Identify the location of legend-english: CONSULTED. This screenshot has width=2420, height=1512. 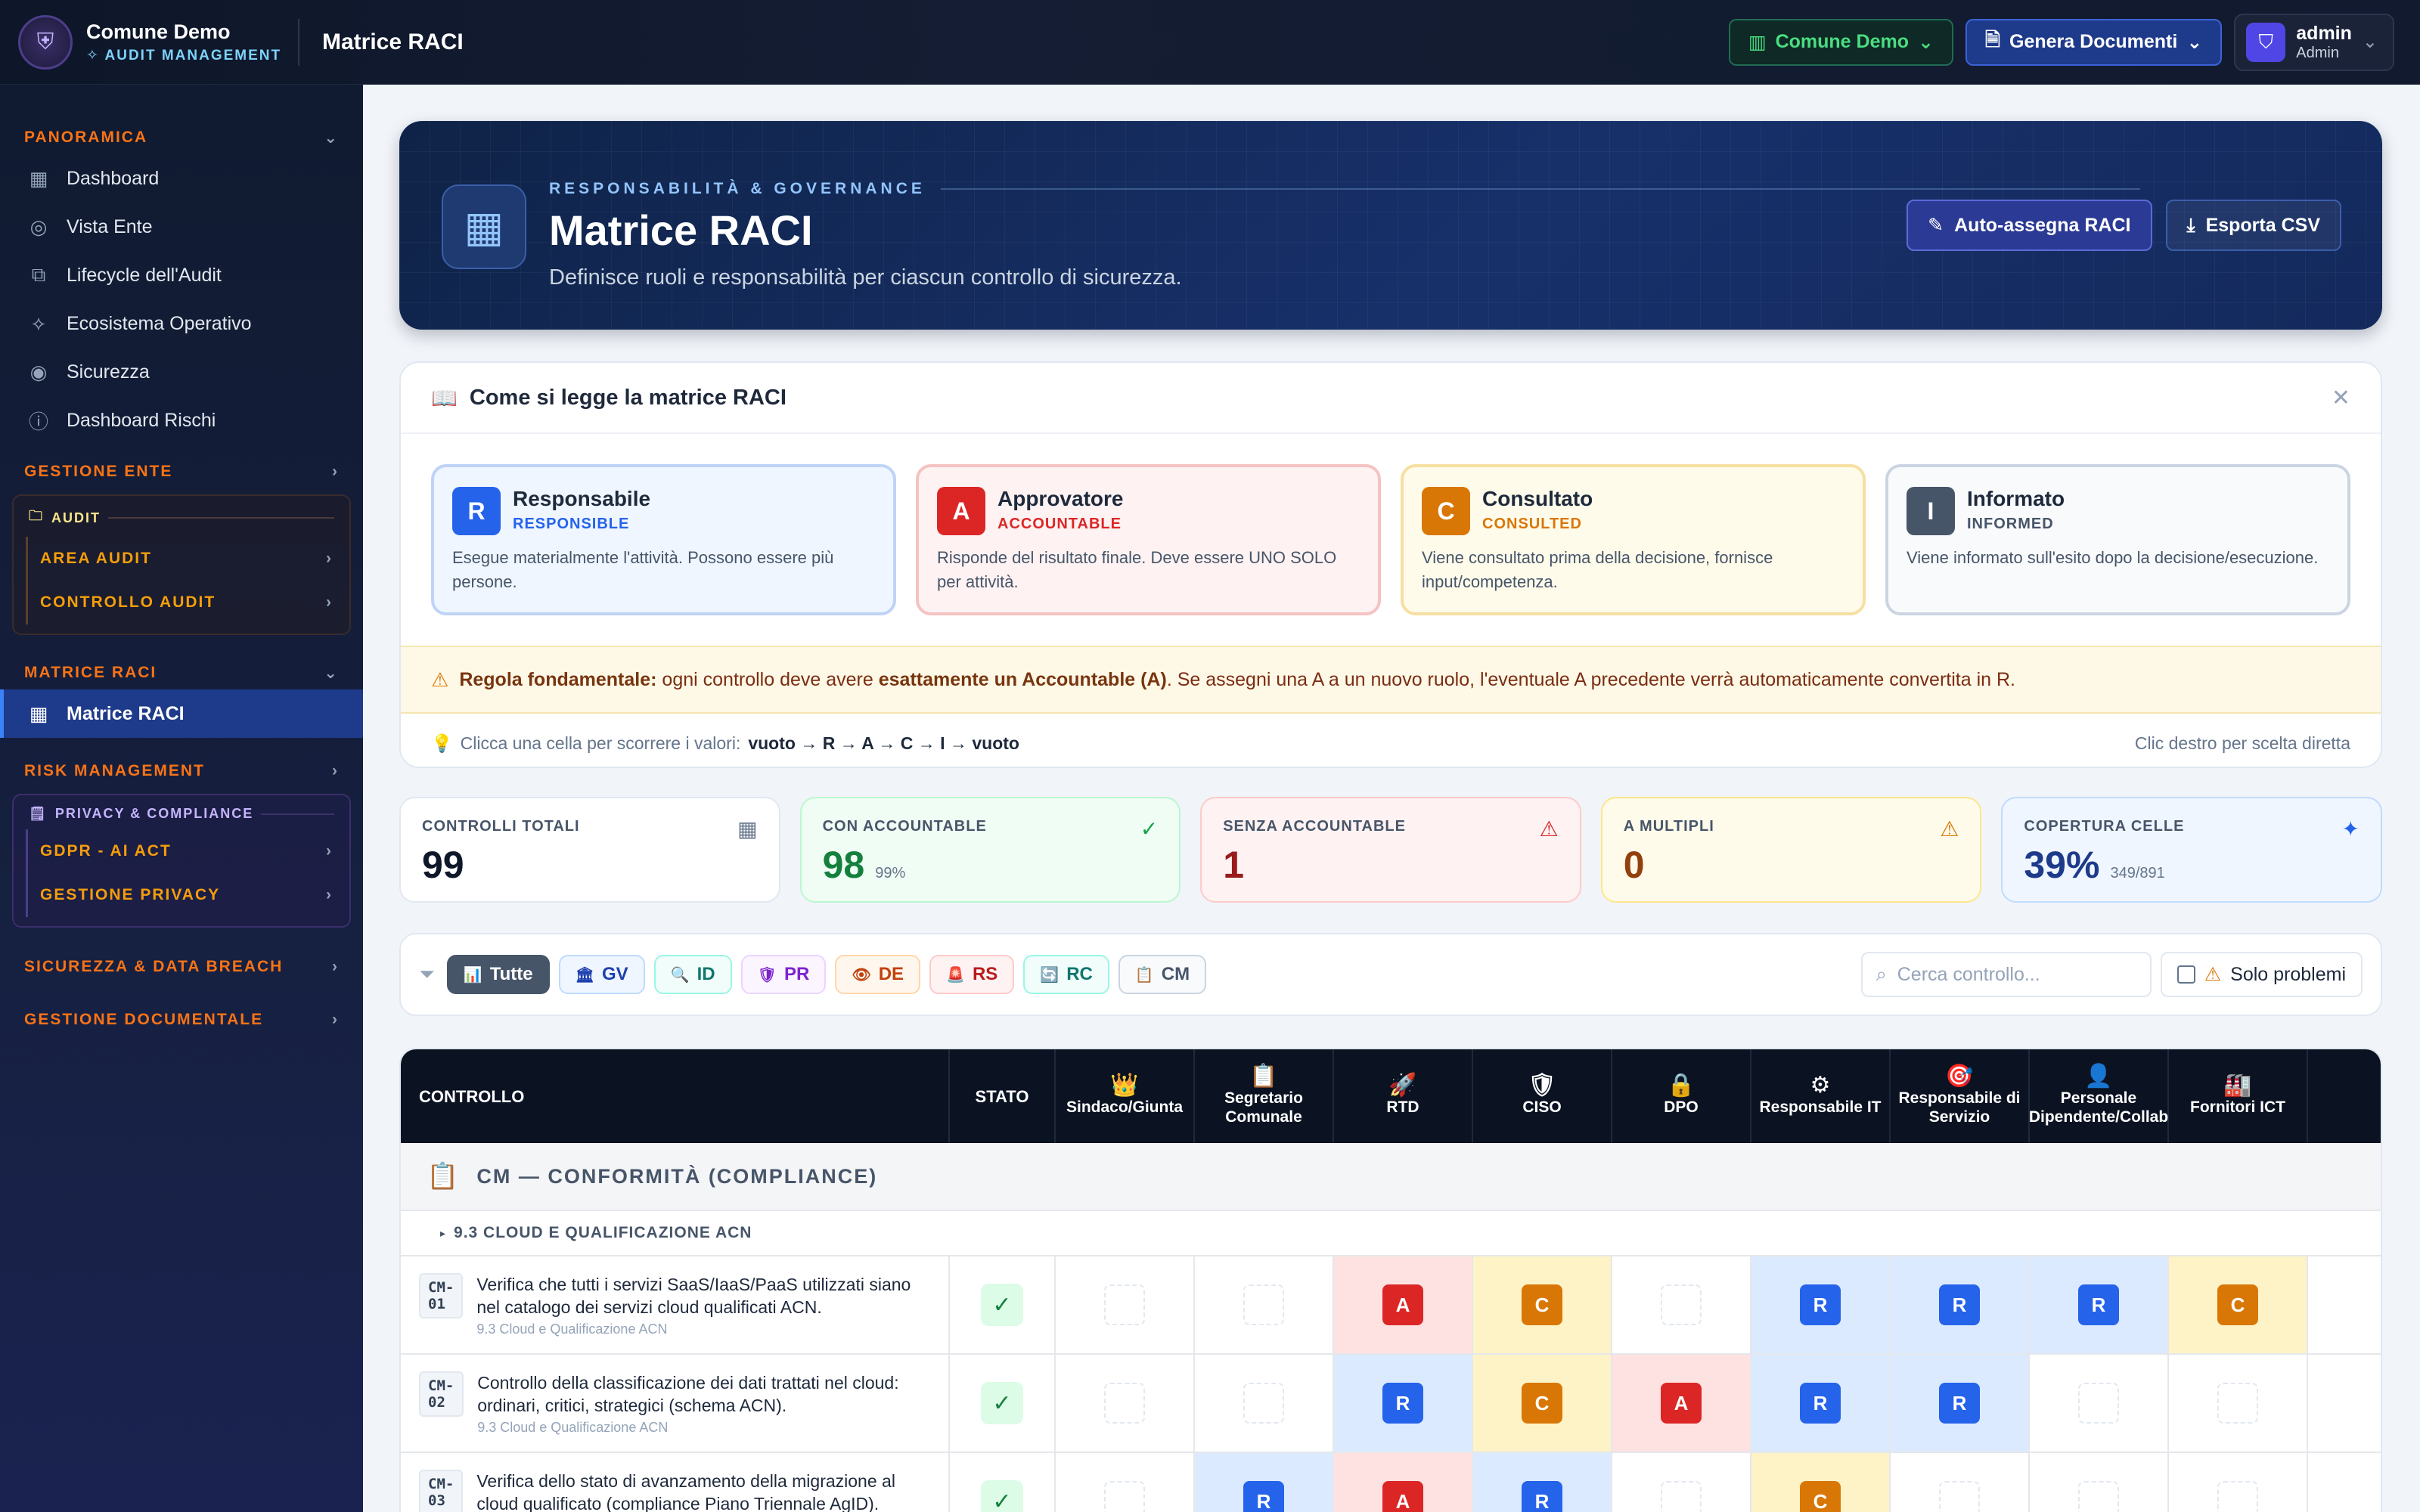
(1532, 524).